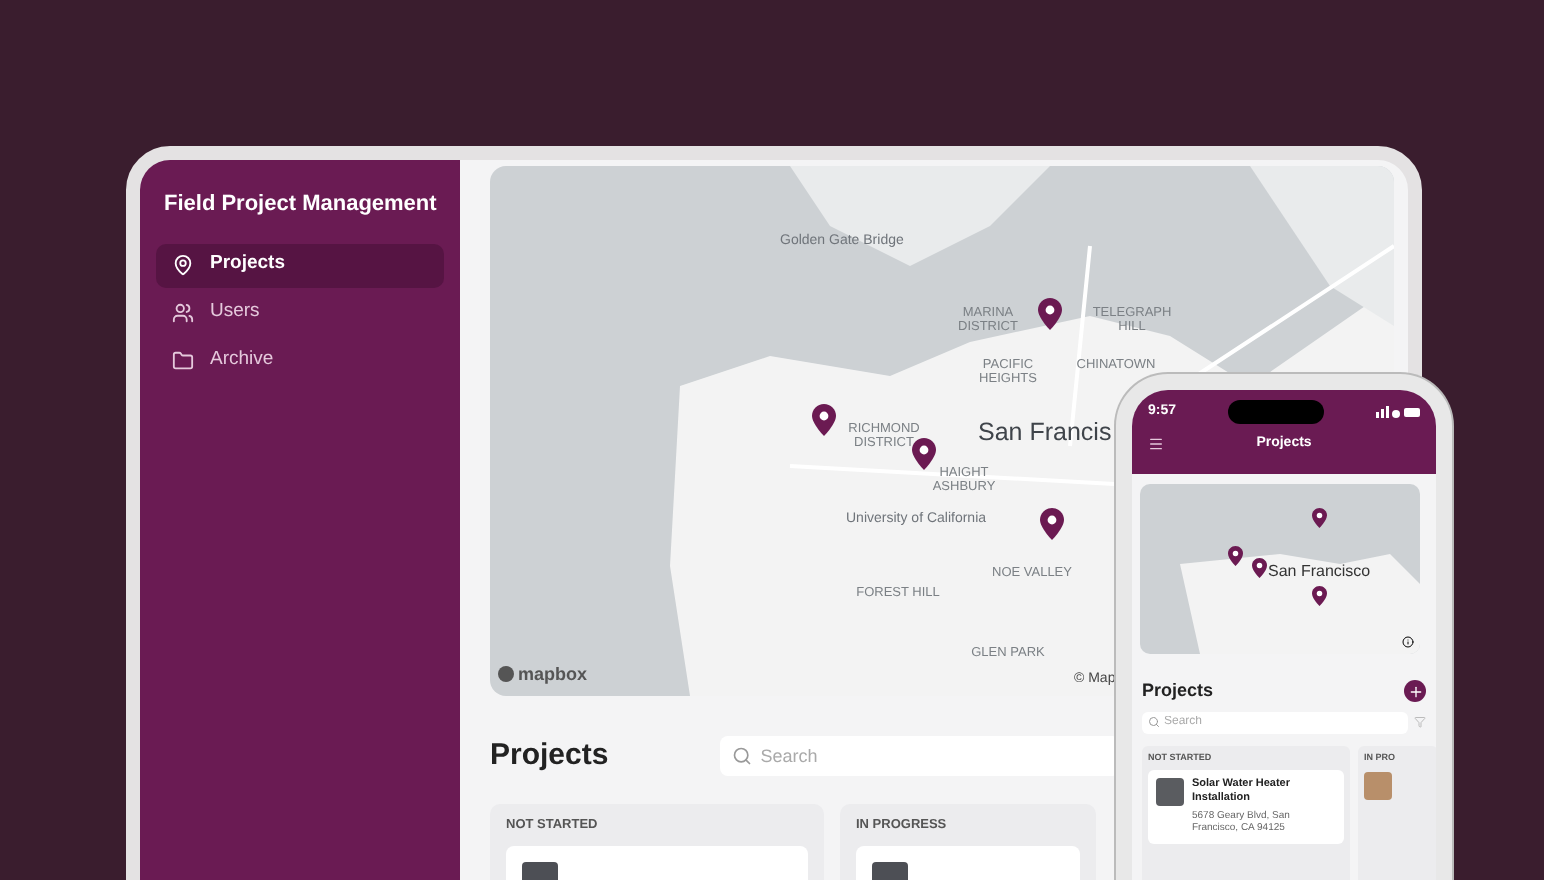 This screenshot has height=880, width=1544. I want to click on map: San Francisco, so click(1280, 569).